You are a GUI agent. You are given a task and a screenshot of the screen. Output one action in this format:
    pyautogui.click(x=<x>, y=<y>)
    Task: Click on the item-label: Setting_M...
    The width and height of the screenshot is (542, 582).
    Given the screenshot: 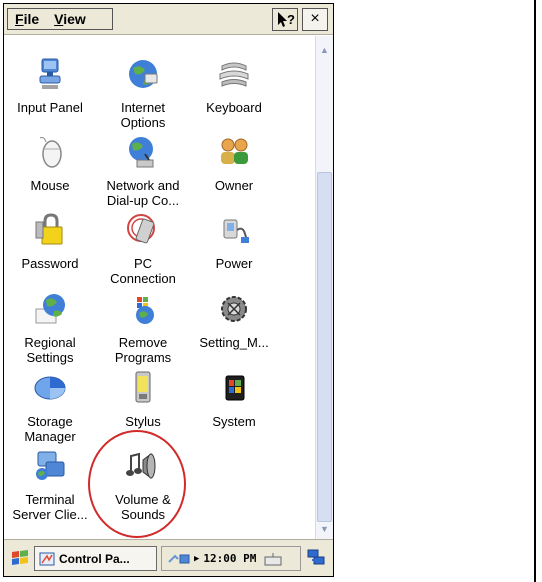 What is the action you would take?
    pyautogui.click(x=234, y=342)
    